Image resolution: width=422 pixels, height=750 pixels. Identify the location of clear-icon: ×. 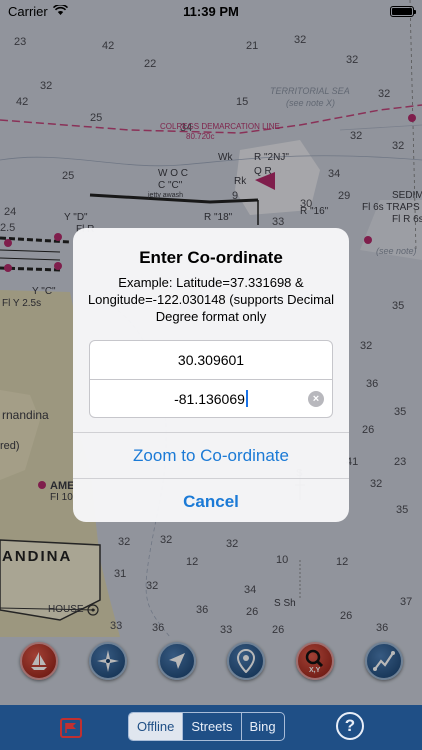
(316, 399).